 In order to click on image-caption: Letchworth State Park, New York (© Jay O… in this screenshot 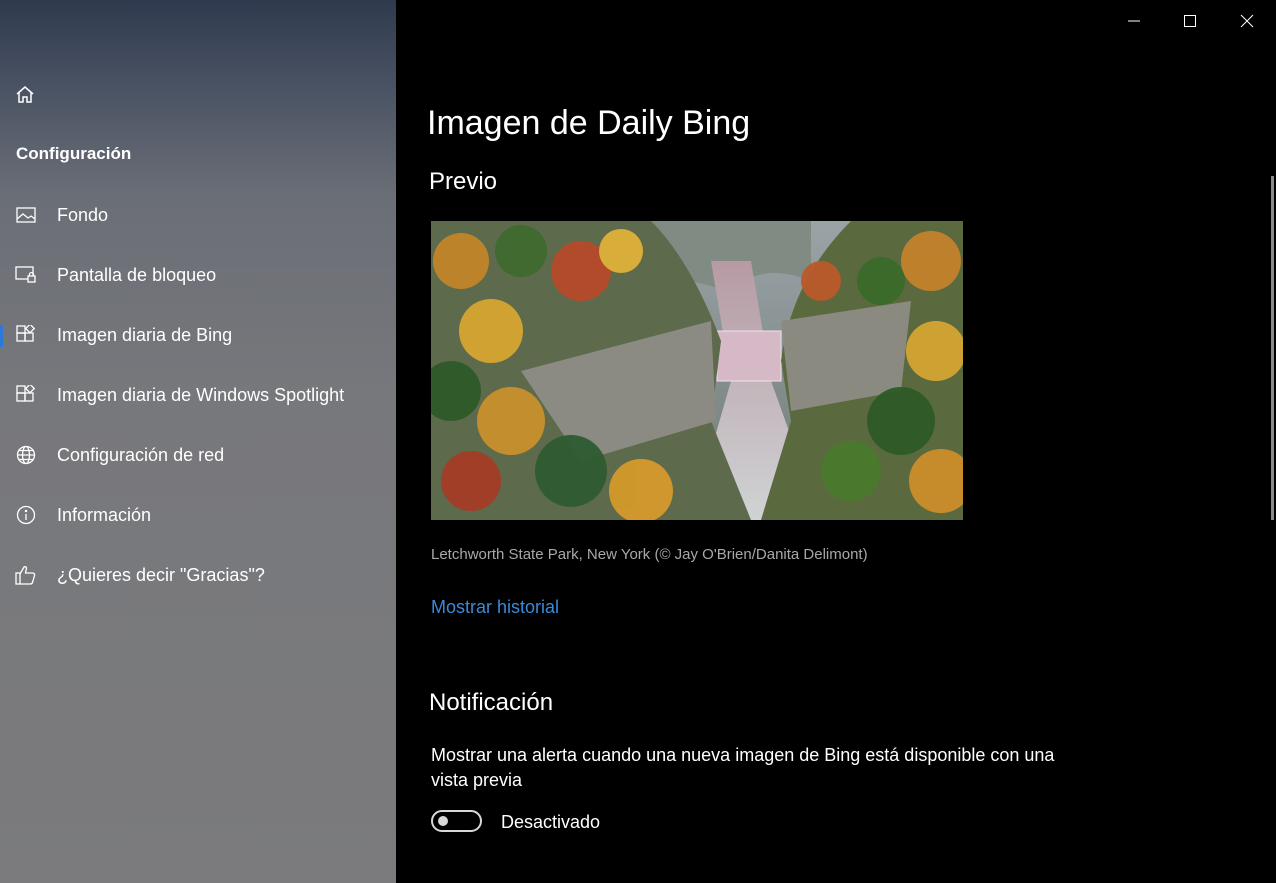, I will do `click(649, 554)`.